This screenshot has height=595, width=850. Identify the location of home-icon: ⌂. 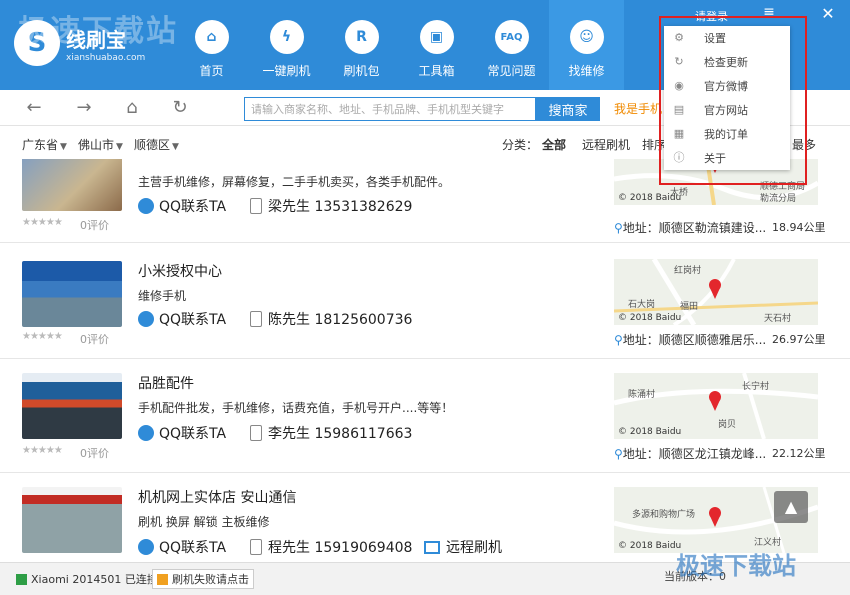
(211, 37).